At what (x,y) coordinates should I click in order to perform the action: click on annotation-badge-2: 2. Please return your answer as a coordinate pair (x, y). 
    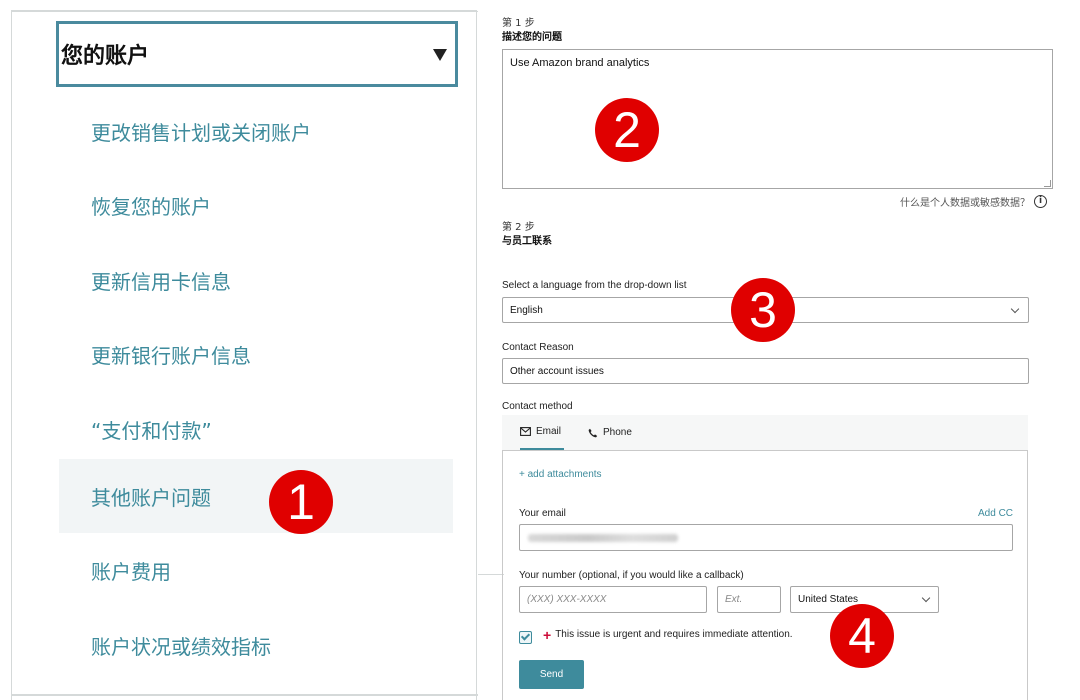
    Looking at the image, I should click on (627, 130).